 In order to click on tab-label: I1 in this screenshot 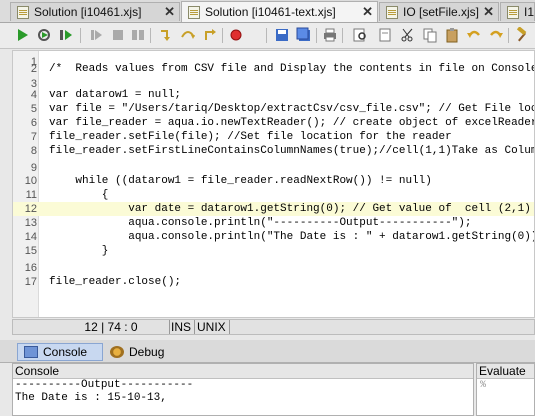, I will do `click(529, 12)`.